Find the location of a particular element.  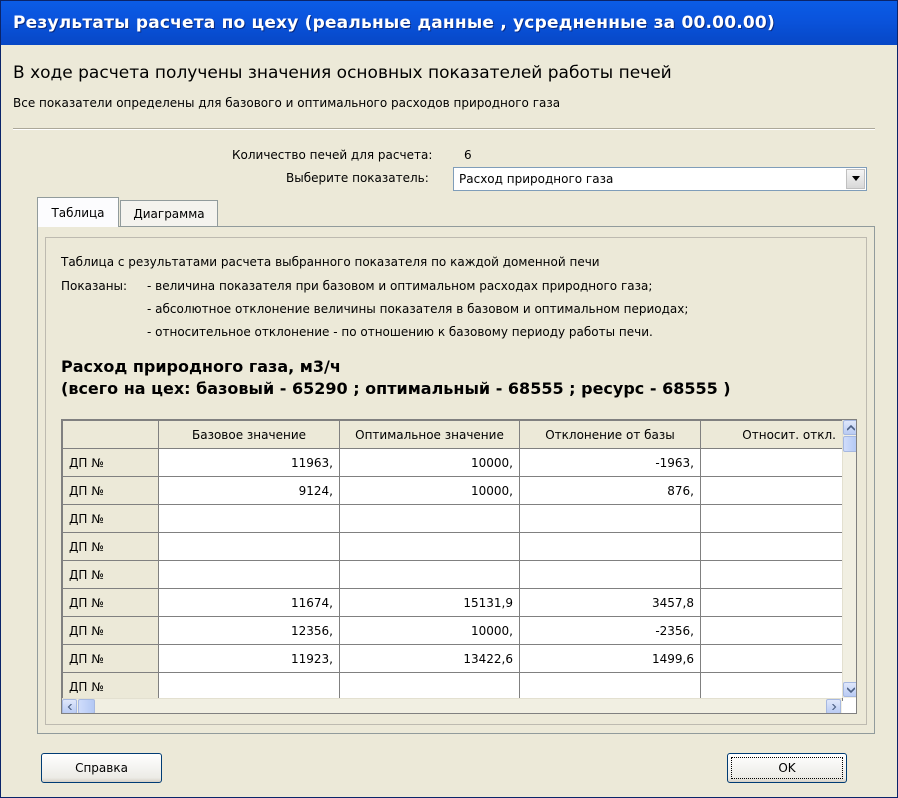

cell-deviation: -2356, is located at coordinates (610, 630).